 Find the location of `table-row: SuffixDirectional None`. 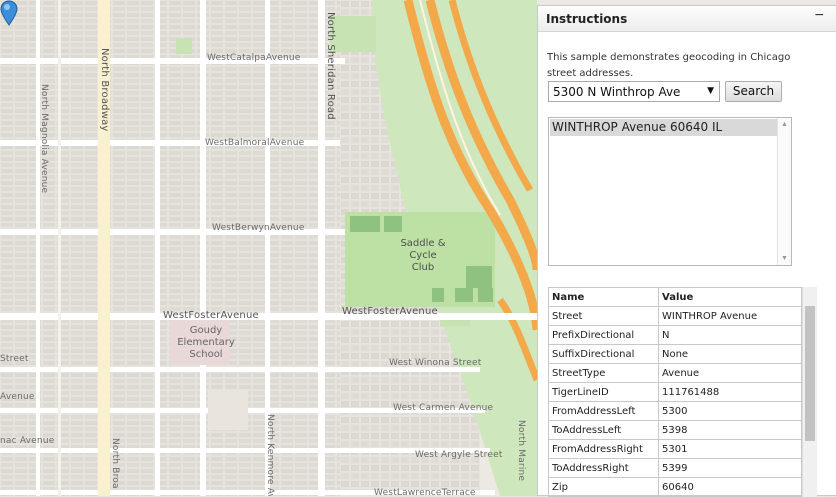

table-row: SuffixDirectional None is located at coordinates (675, 354).